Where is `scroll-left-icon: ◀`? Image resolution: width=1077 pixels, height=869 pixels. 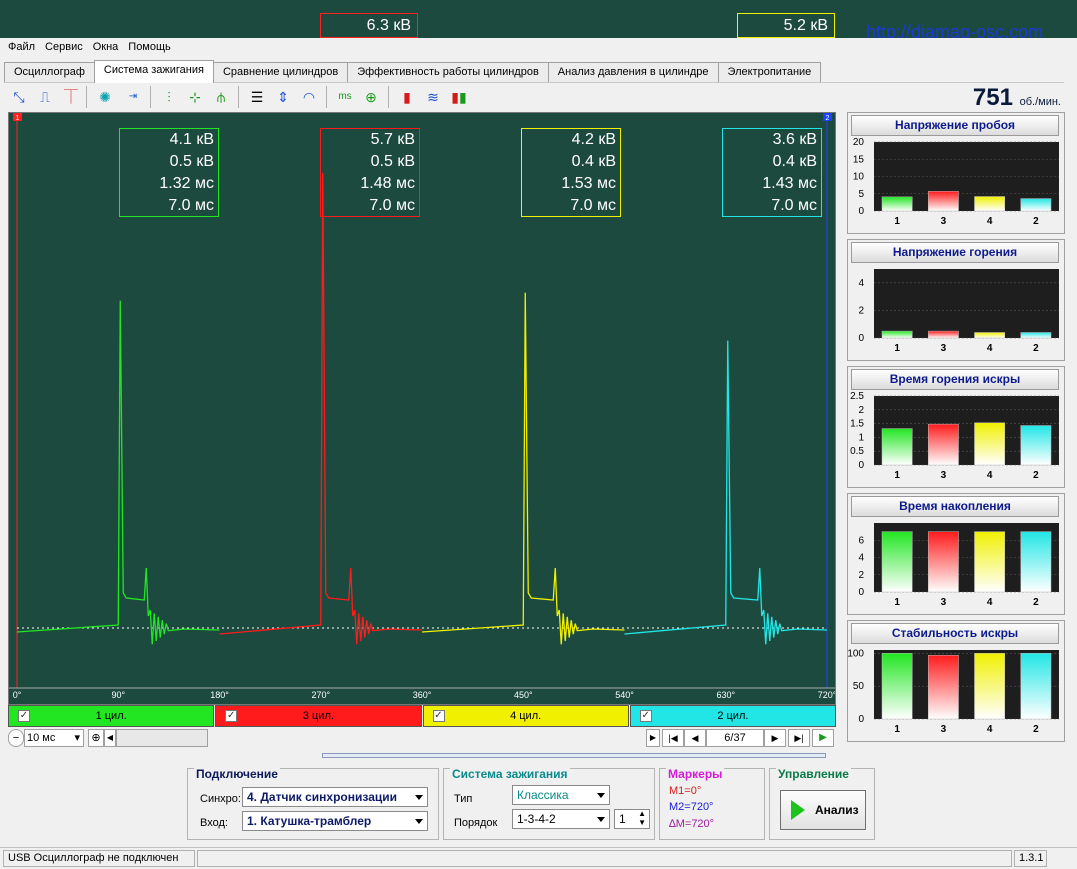
scroll-left-icon: ◀ is located at coordinates (110, 738).